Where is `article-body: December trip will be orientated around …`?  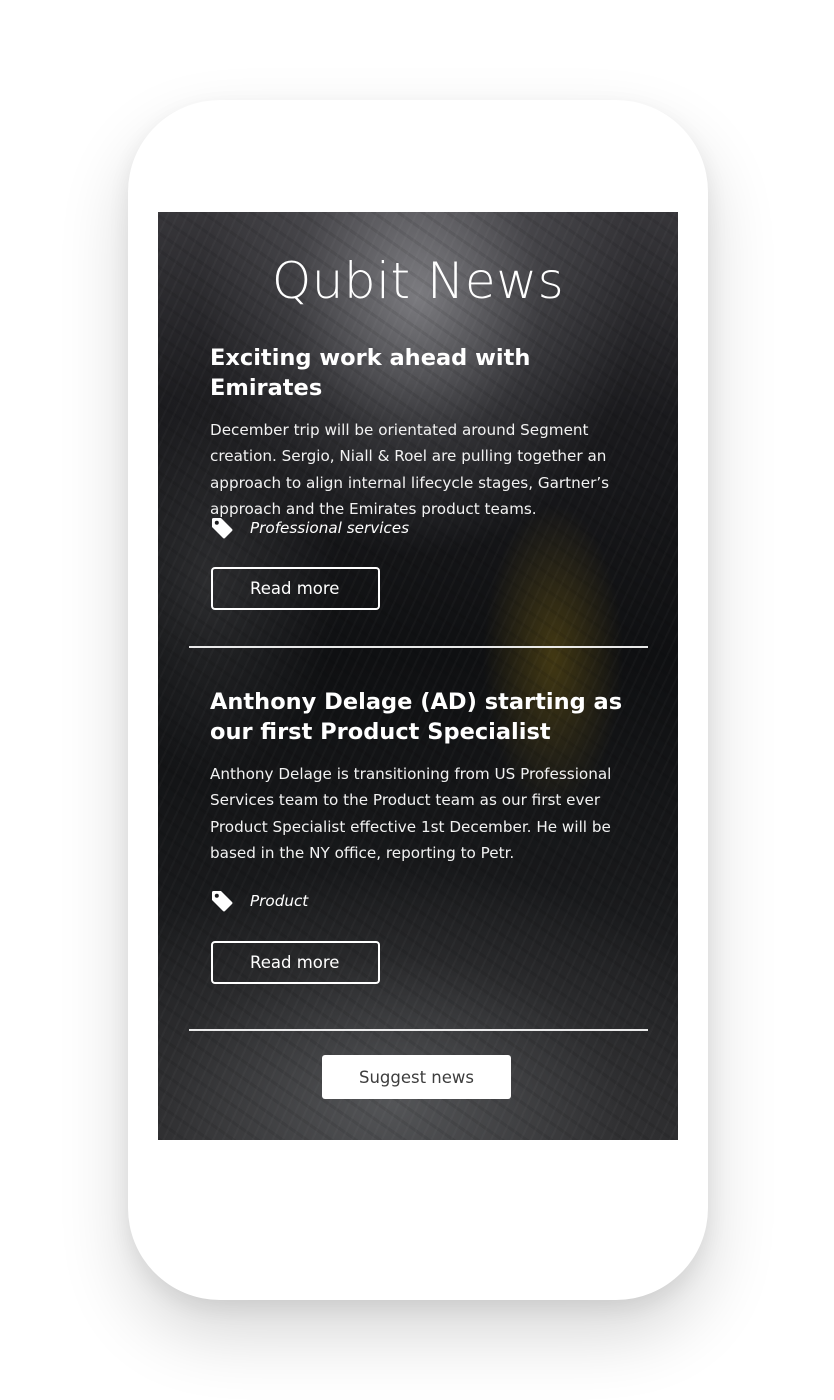 article-body: December trip will be orientated around … is located at coordinates (410, 469).